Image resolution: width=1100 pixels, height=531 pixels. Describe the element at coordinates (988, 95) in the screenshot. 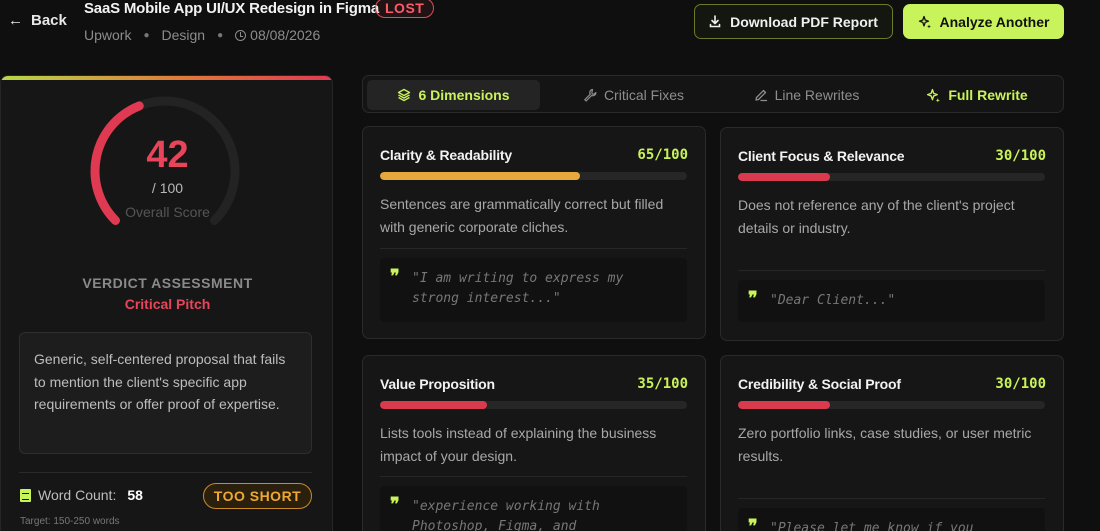

I see `tab-label: Full Rewrite` at that location.